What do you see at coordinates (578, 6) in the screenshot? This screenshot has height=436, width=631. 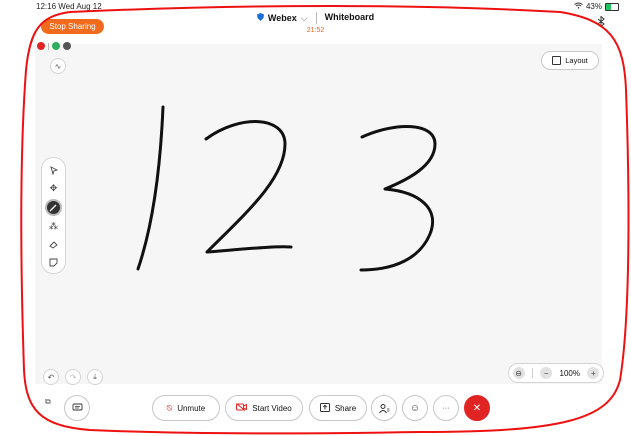 I see `wifi-icon` at bounding box center [578, 6].